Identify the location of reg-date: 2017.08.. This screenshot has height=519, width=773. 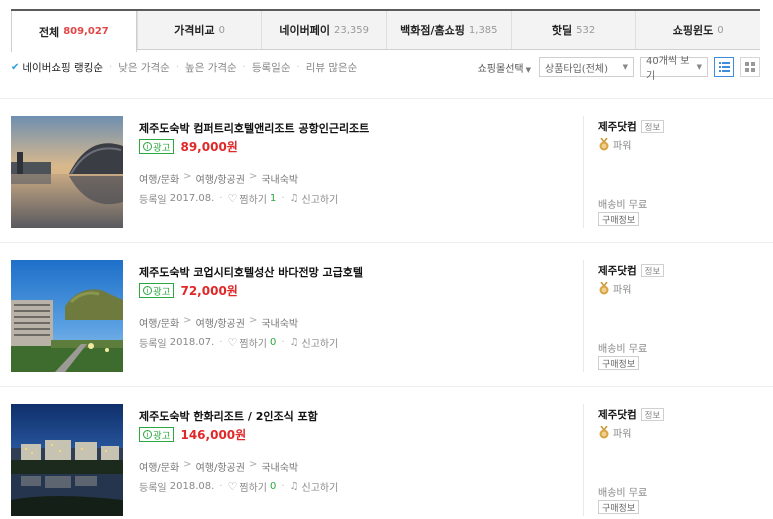
(192, 198).